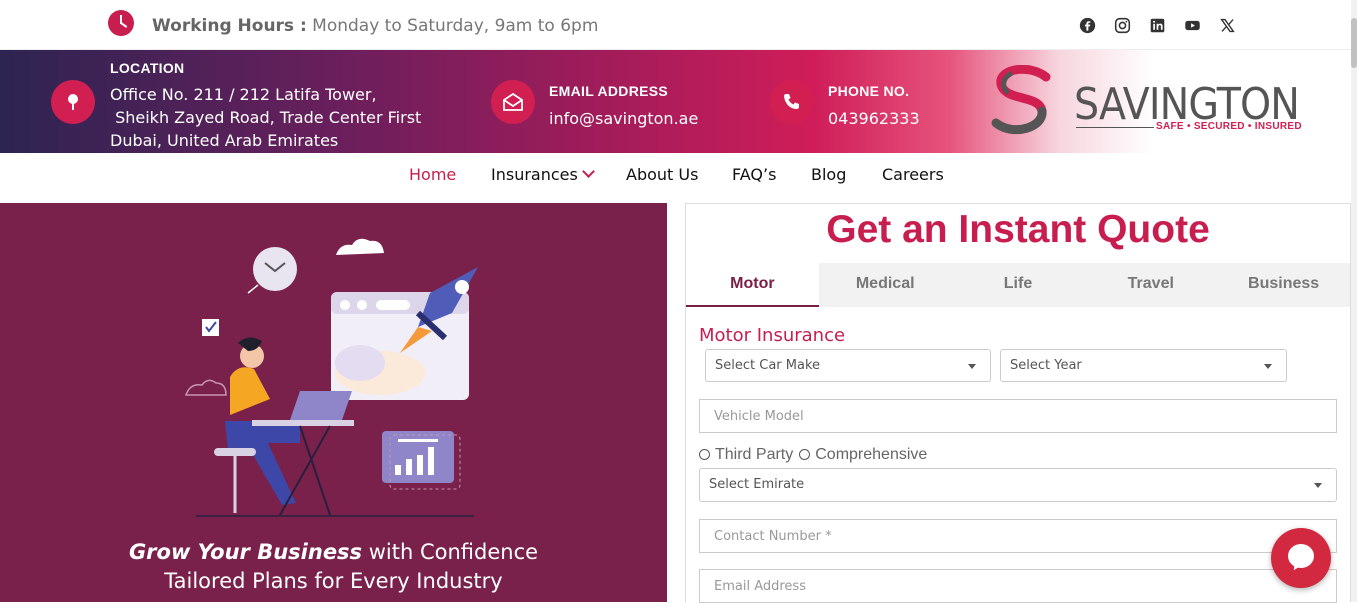 The width and height of the screenshot is (1357, 603). I want to click on nav-faqs: FAQ’s, so click(754, 174).